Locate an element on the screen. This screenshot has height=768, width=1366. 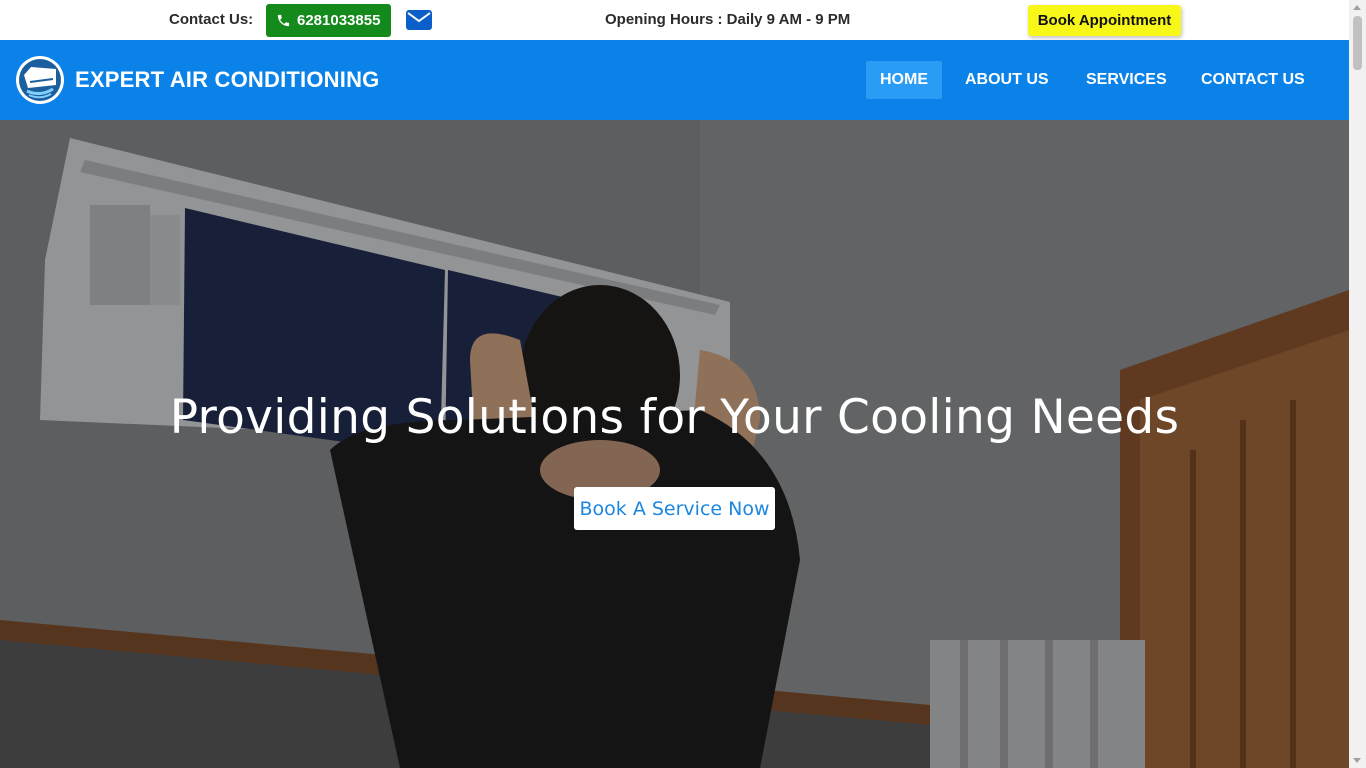
email-button is located at coordinates (419, 20).